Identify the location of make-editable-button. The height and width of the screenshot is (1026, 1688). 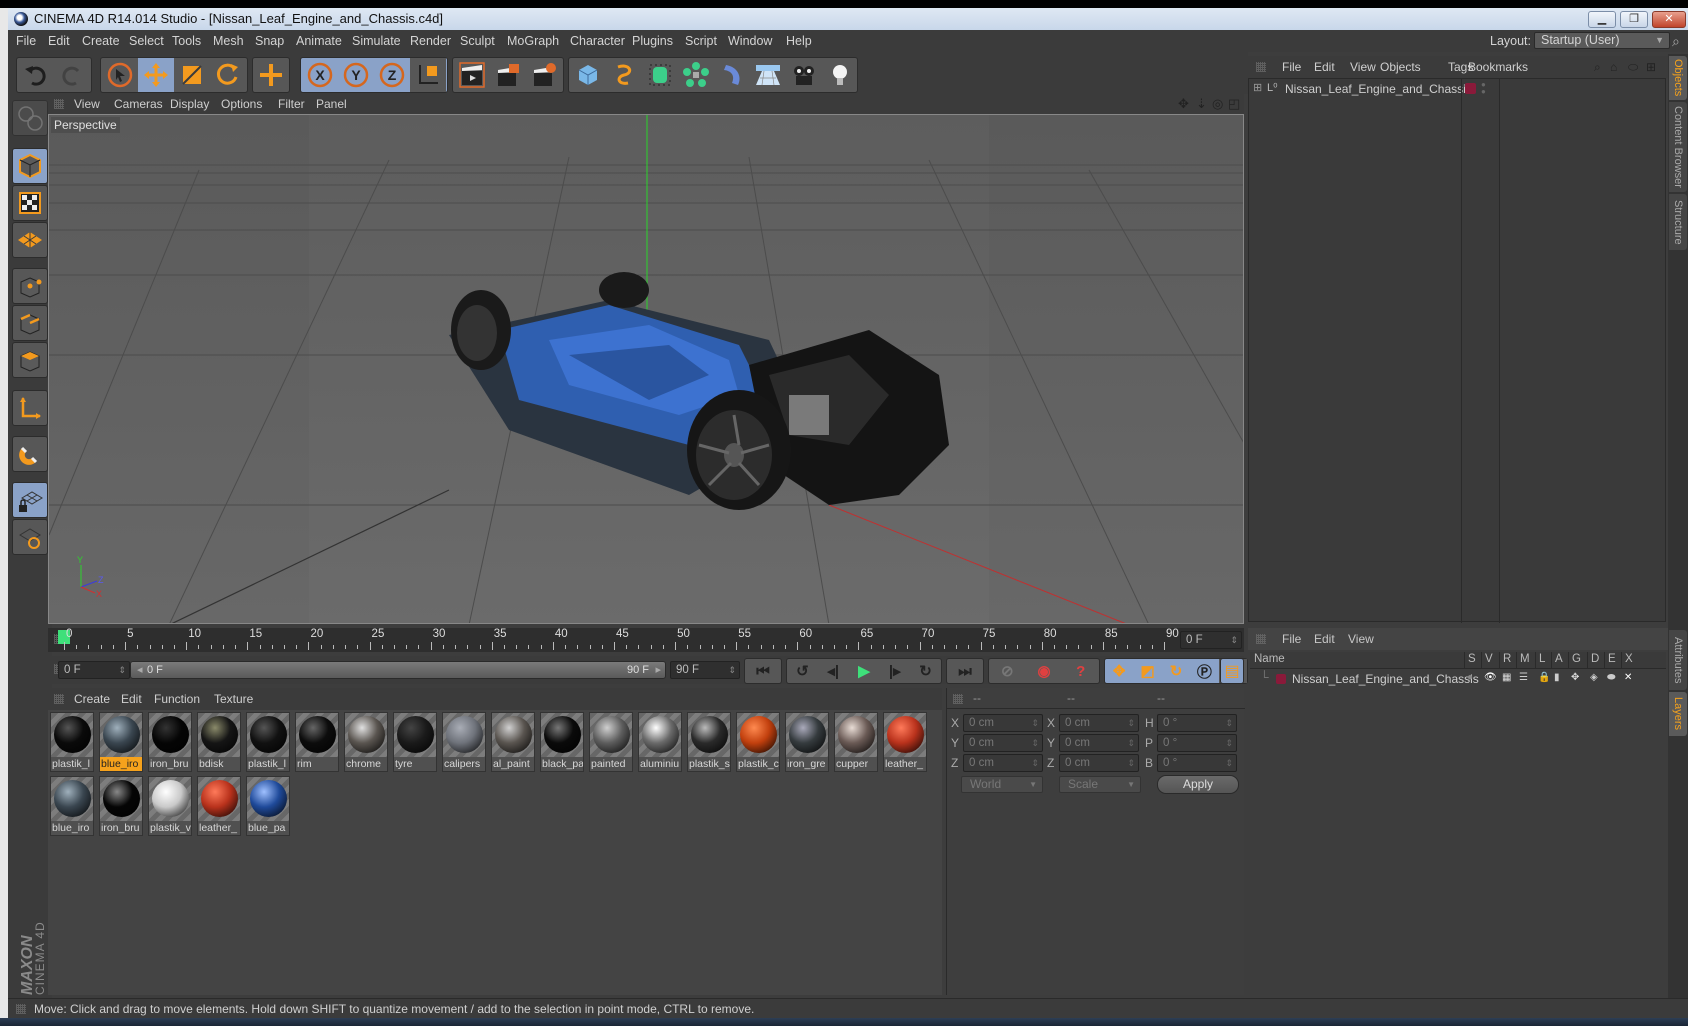
(30, 118).